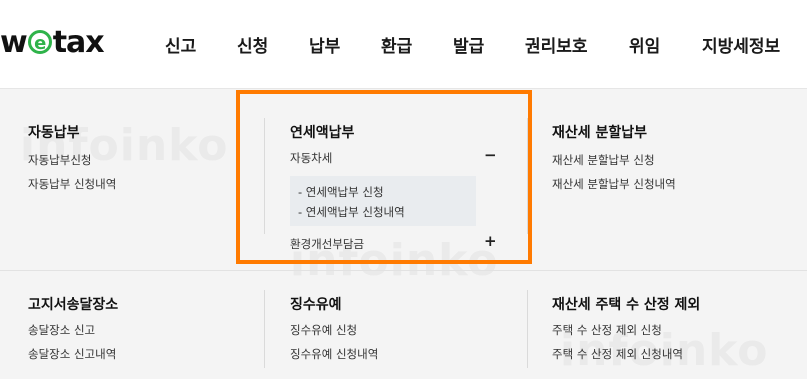 Image resolution: width=807 pixels, height=379 pixels. Describe the element at coordinates (72, 354) in the screenshot. I see `link-notice-place-history: 송달장소 신고내역` at that location.